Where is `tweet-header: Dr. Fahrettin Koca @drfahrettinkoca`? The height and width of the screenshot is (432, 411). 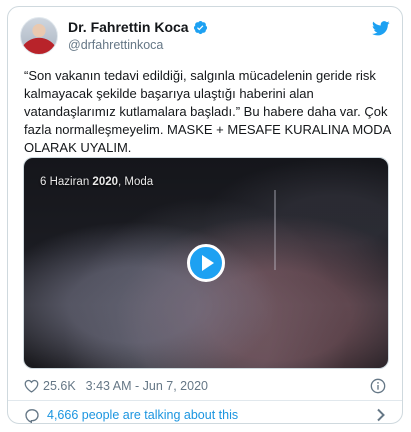 tweet-header: Dr. Fahrettin Koca @drfahrettinkoca is located at coordinates (205, 38).